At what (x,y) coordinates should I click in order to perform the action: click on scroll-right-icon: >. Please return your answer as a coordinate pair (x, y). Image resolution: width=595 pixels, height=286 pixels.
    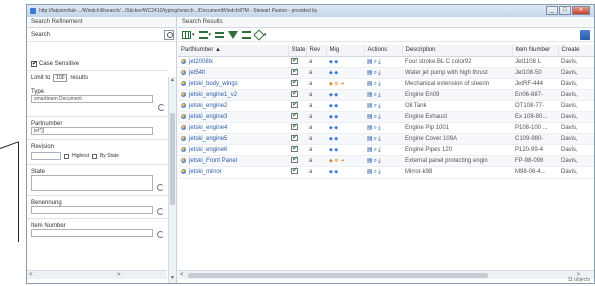
    Looking at the image, I should click on (119, 275).